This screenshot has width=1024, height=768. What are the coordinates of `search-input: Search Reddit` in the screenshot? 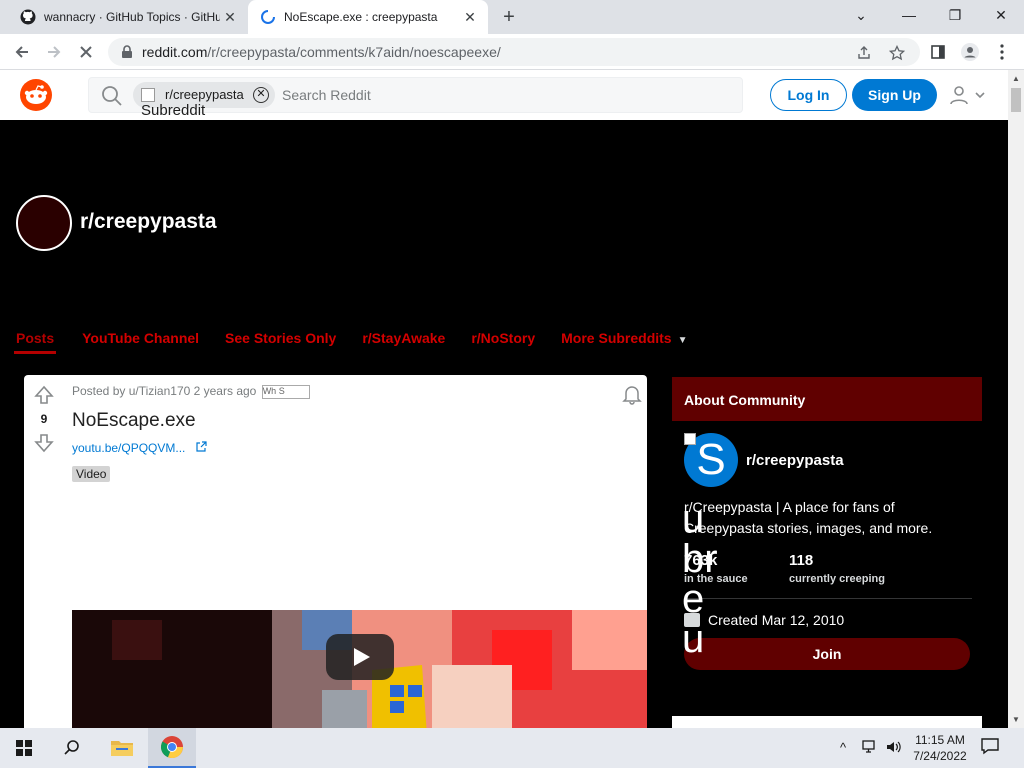 It's located at (326, 95).